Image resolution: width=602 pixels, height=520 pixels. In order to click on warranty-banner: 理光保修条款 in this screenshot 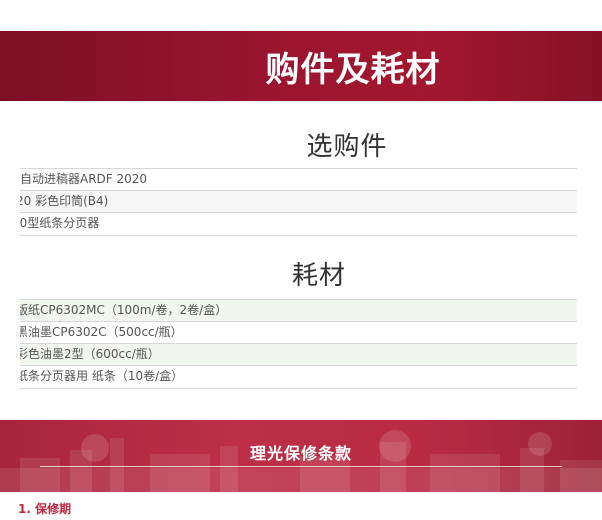, I will do `click(301, 456)`.